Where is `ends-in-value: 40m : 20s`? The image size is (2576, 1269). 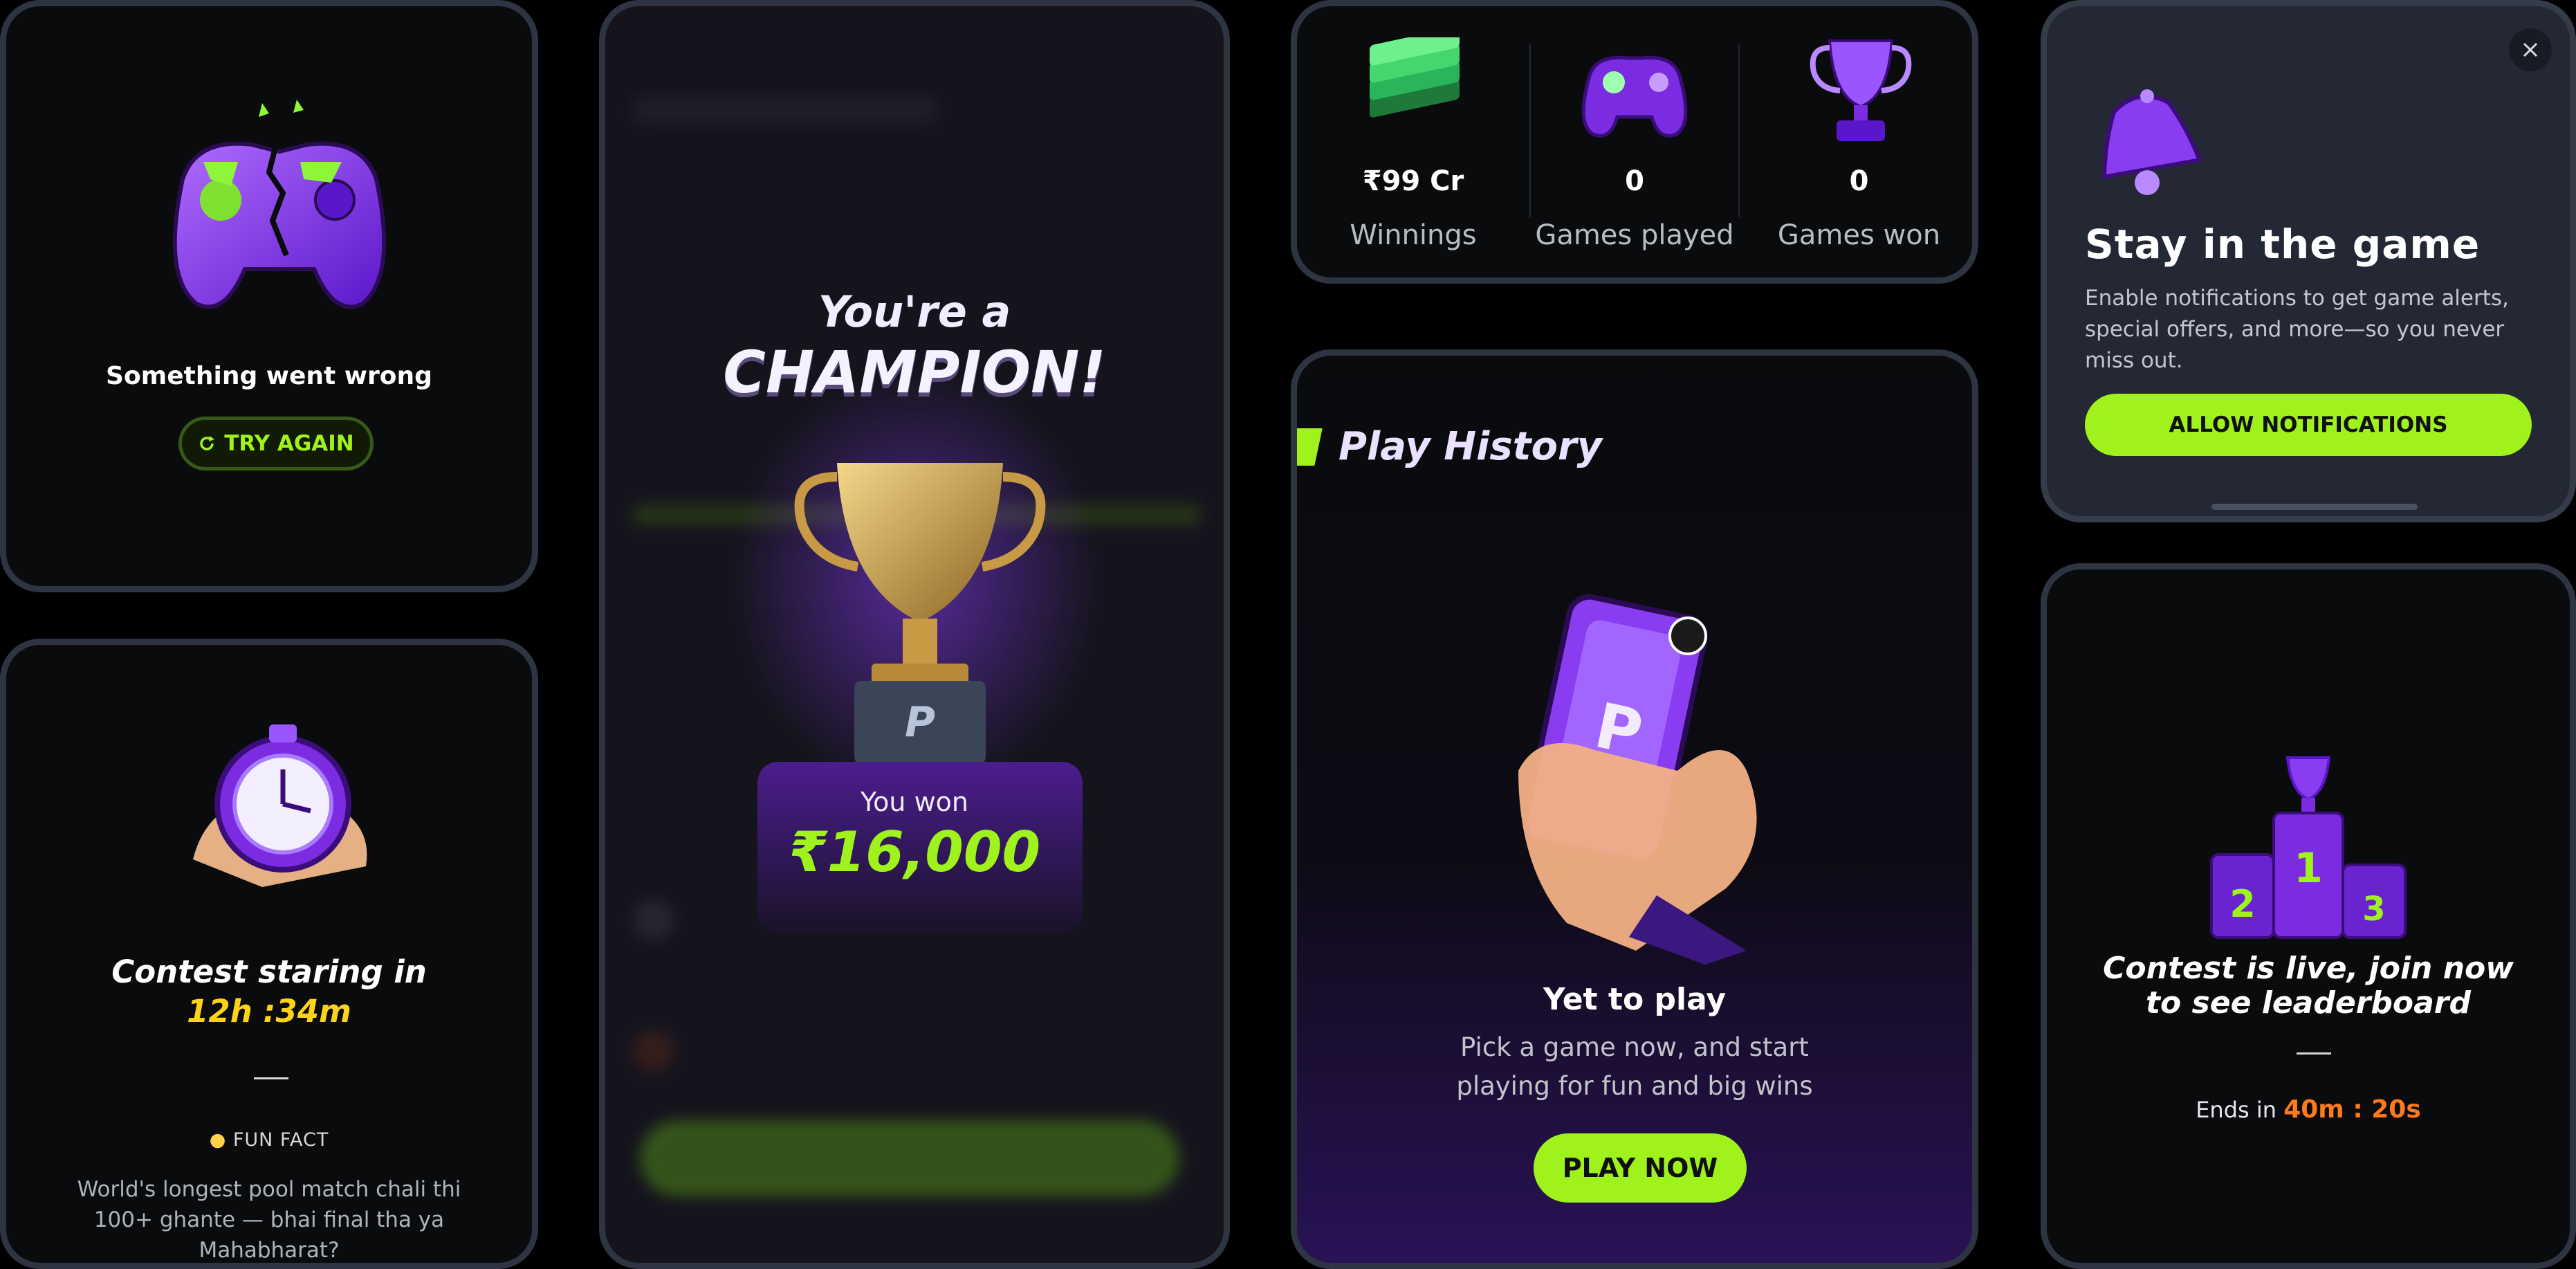
ends-in-value: 40m : 20s is located at coordinates (2352, 1109).